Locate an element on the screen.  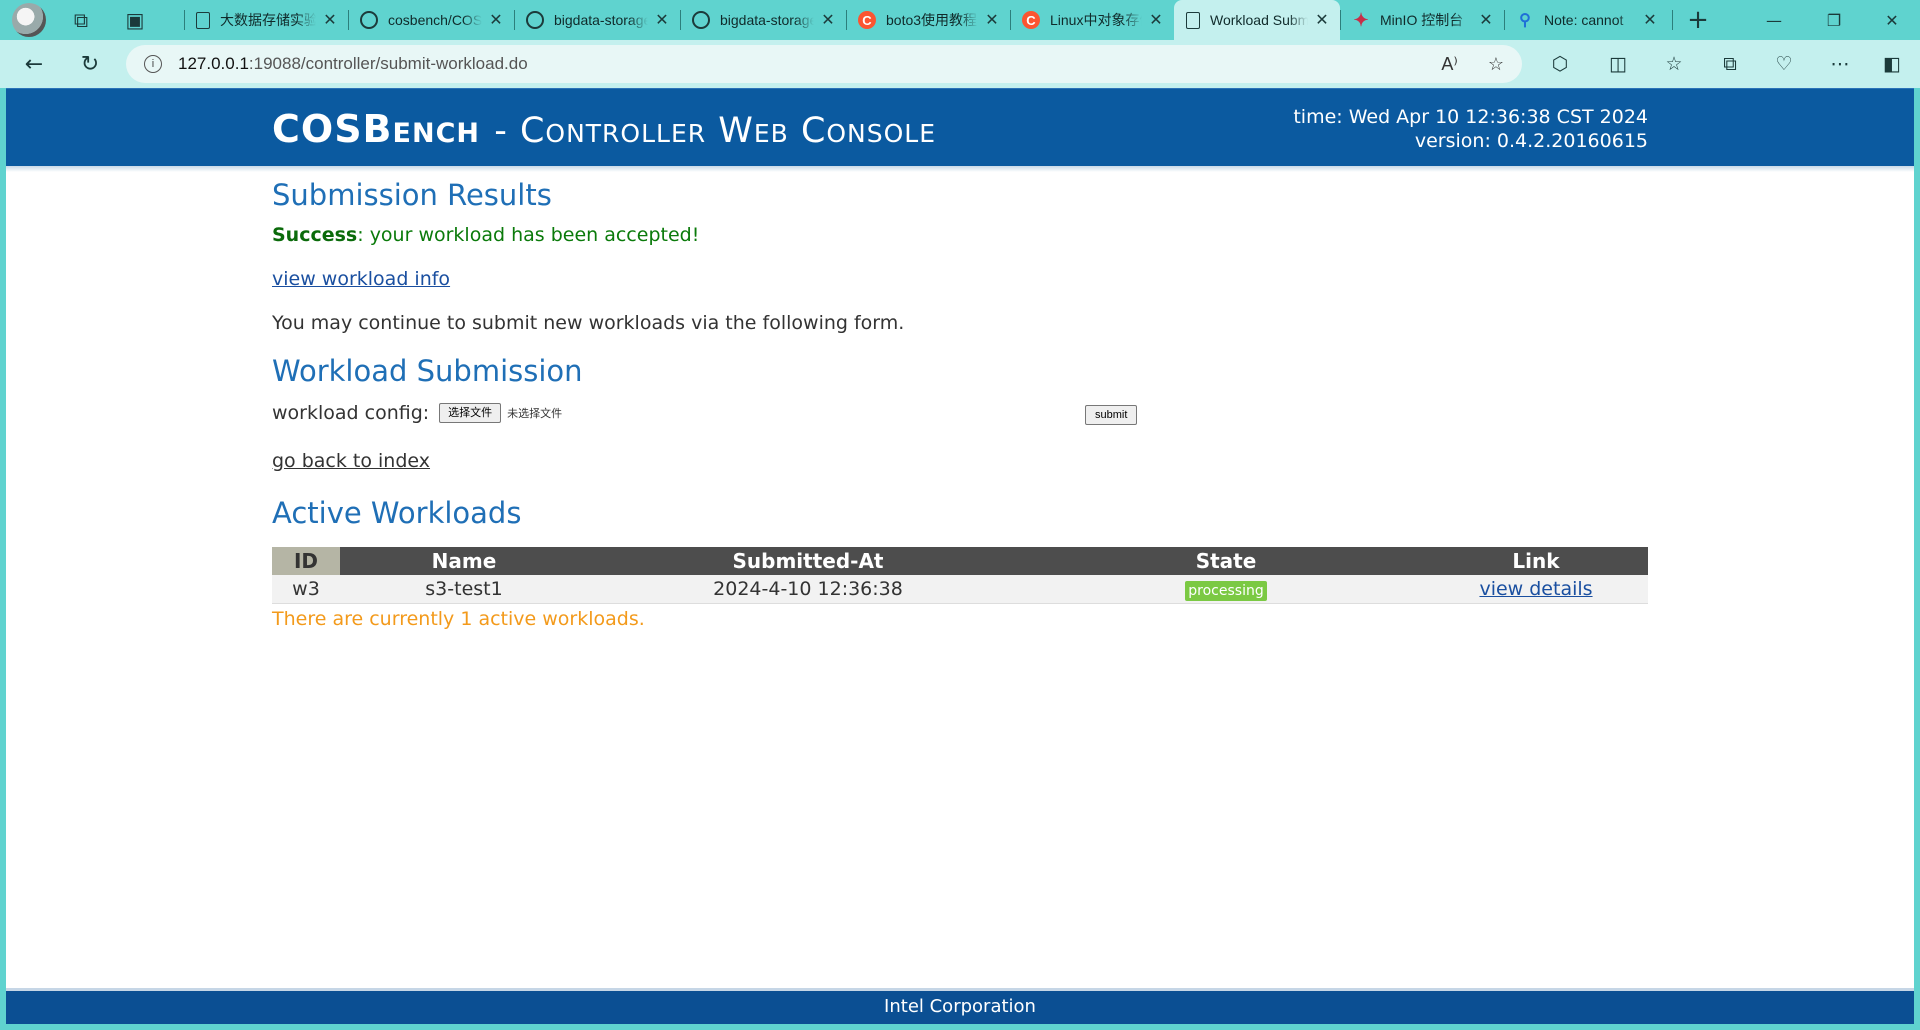
go-back-index-link: go back to index is located at coordinates (351, 461).